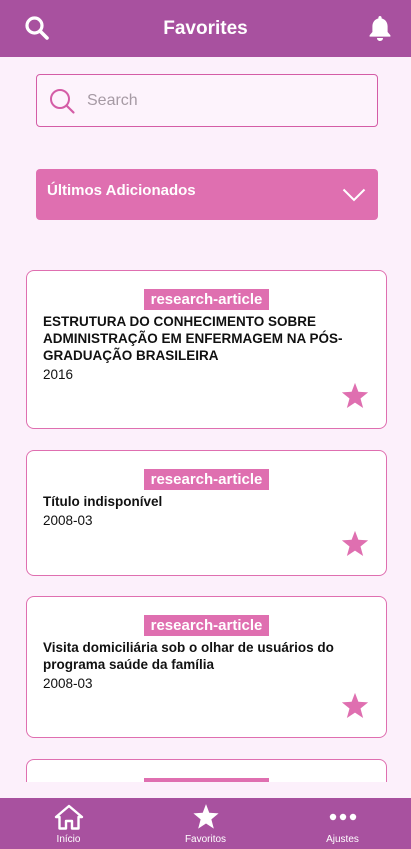 This screenshot has height=849, width=411. Describe the element at coordinates (103, 501) in the screenshot. I see `article-title: Título indisponível` at that location.